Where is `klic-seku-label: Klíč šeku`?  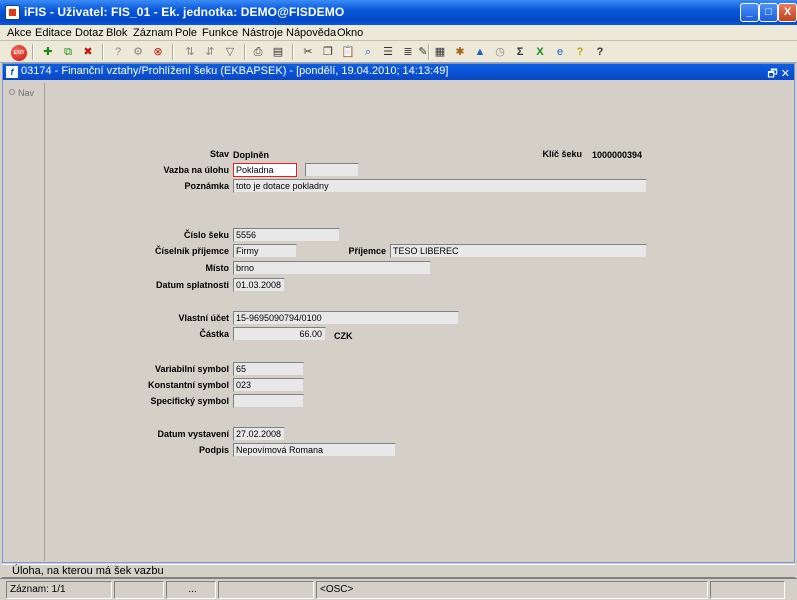
klic-seku-label: Klíč šeku is located at coordinates (562, 154).